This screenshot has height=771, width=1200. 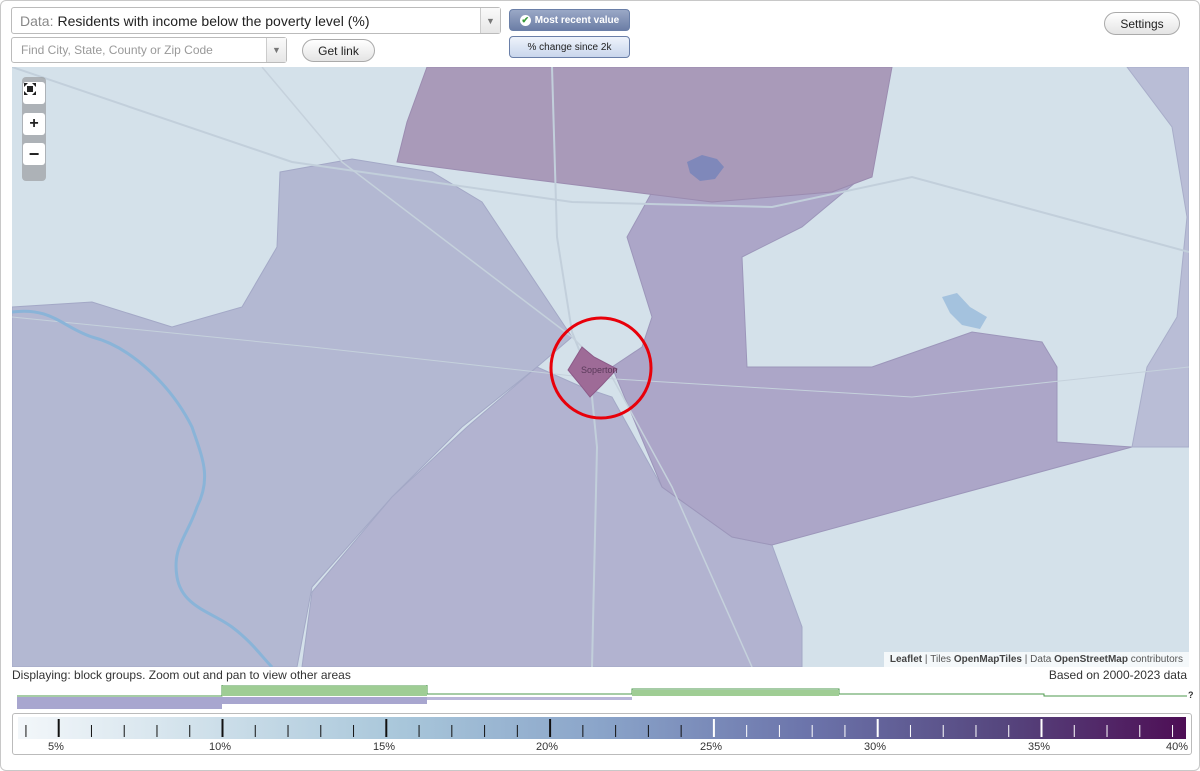 What do you see at coordinates (988, 659) in the screenshot?
I see `openmaptiles-link: OpenMapTiles` at bounding box center [988, 659].